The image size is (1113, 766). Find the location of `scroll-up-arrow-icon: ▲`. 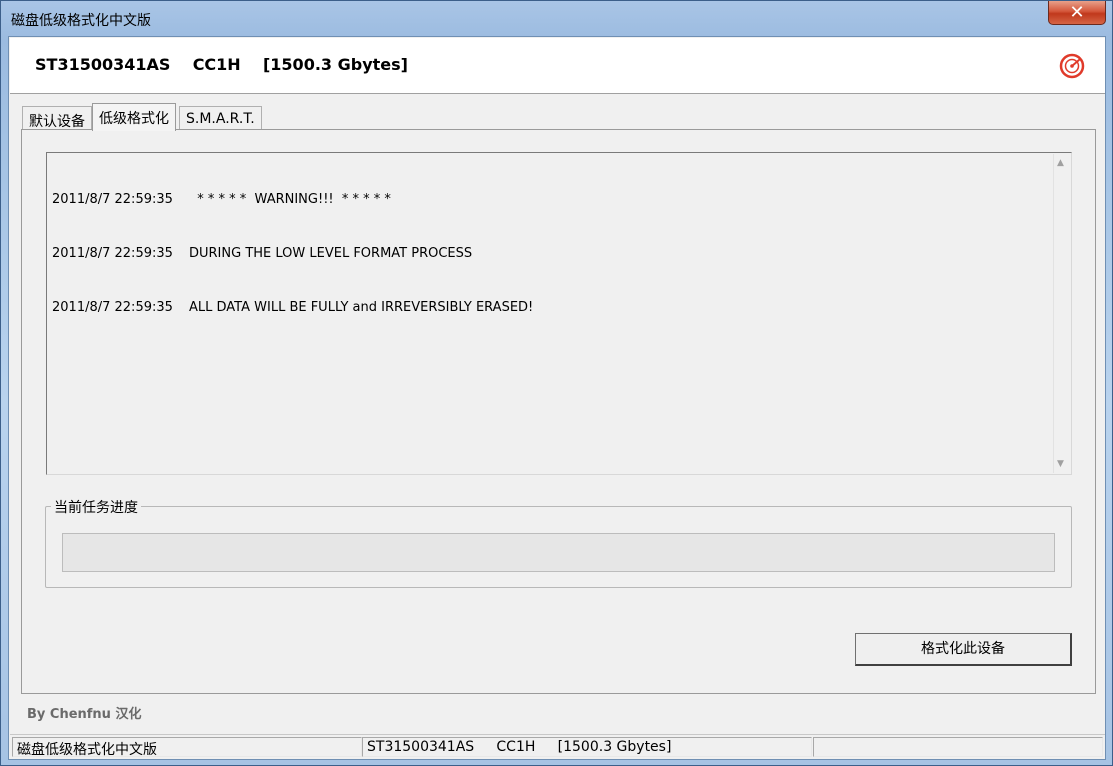

scroll-up-arrow-icon: ▲ is located at coordinates (1060, 163).